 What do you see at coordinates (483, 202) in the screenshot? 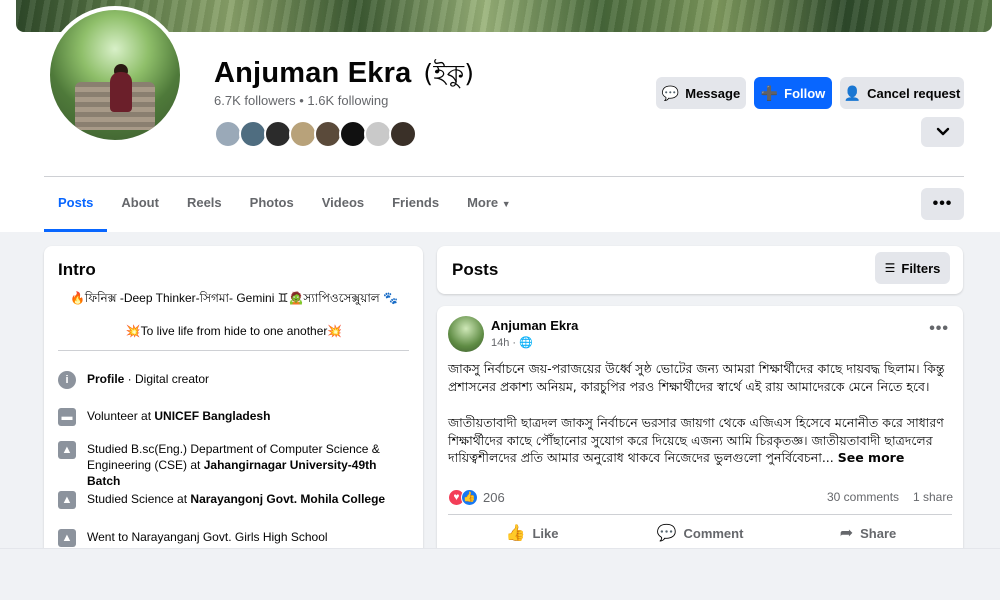
I see `tab-more-label: More` at bounding box center [483, 202].